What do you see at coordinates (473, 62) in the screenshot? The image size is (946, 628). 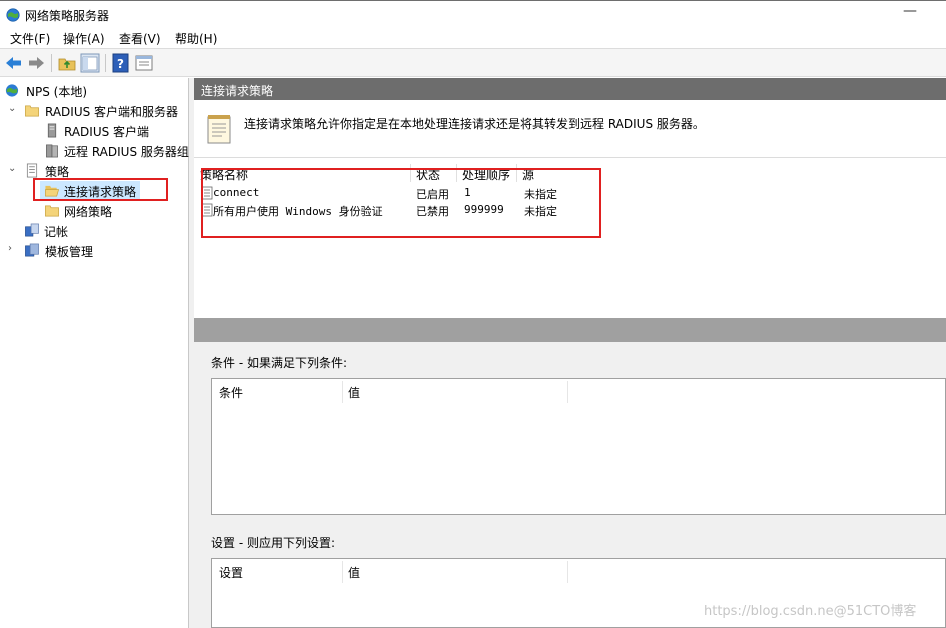 I see `toolbar: ?` at bounding box center [473, 62].